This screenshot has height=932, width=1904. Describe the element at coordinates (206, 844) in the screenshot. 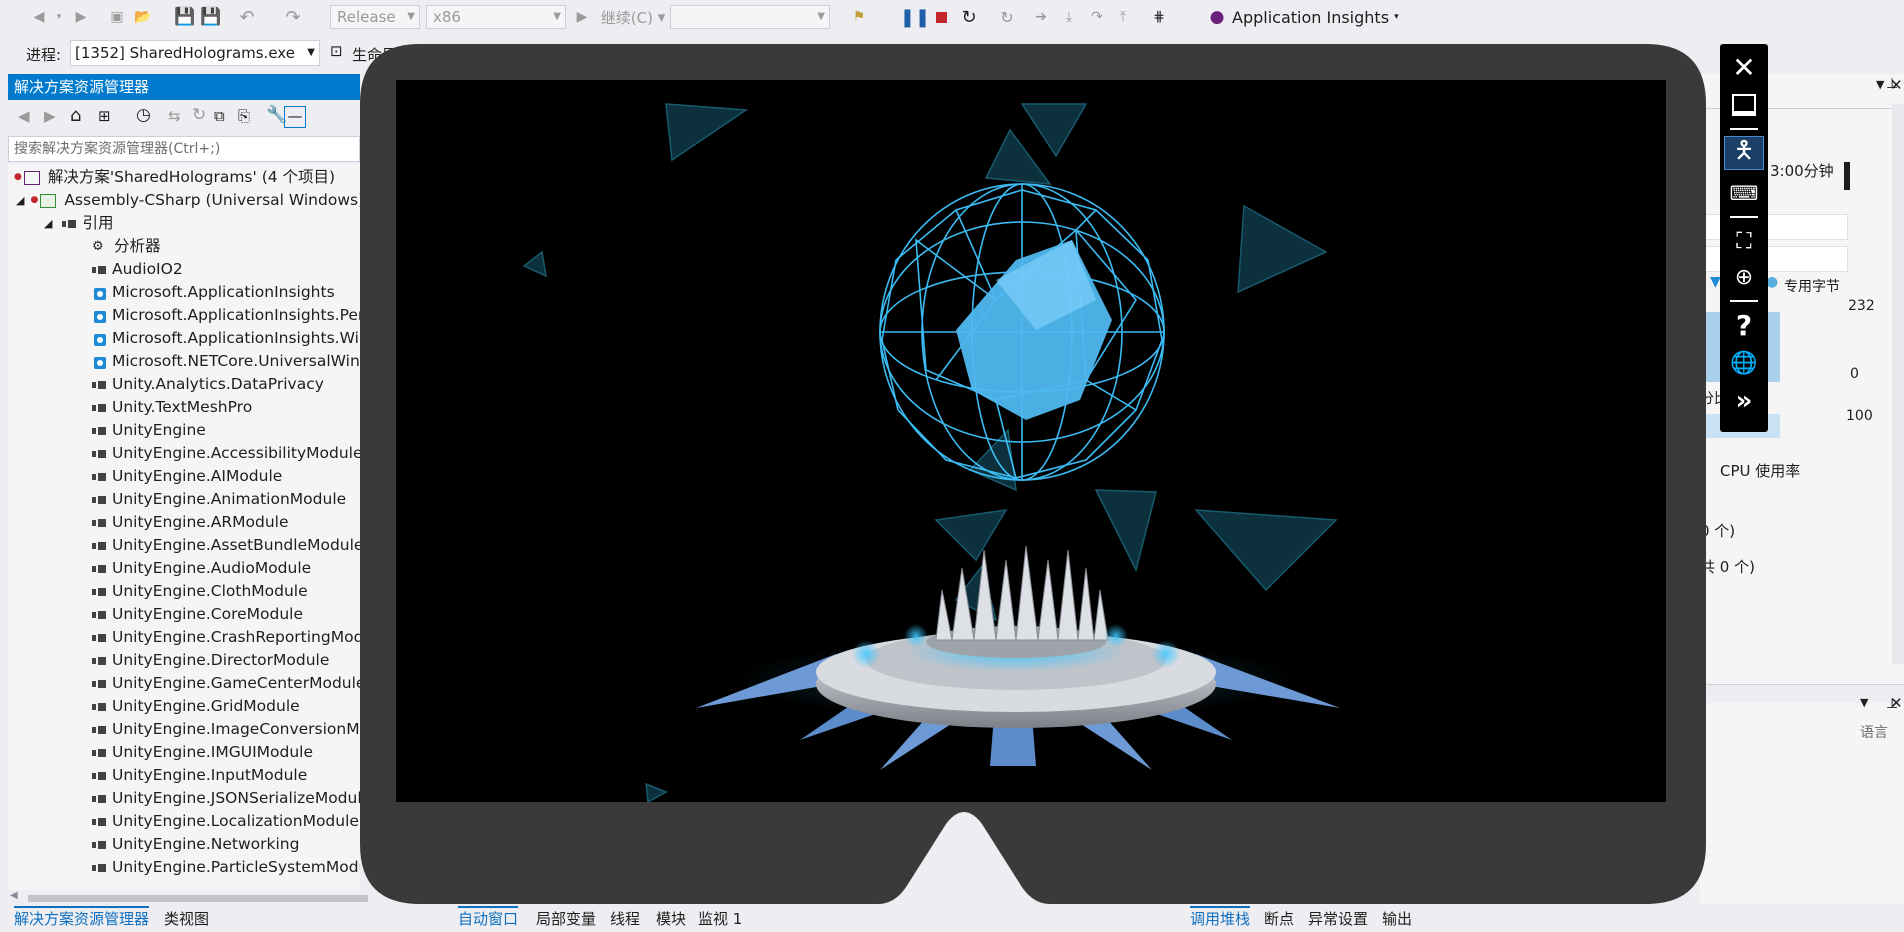

I see `reference-label: UnityEngine.Networking` at that location.